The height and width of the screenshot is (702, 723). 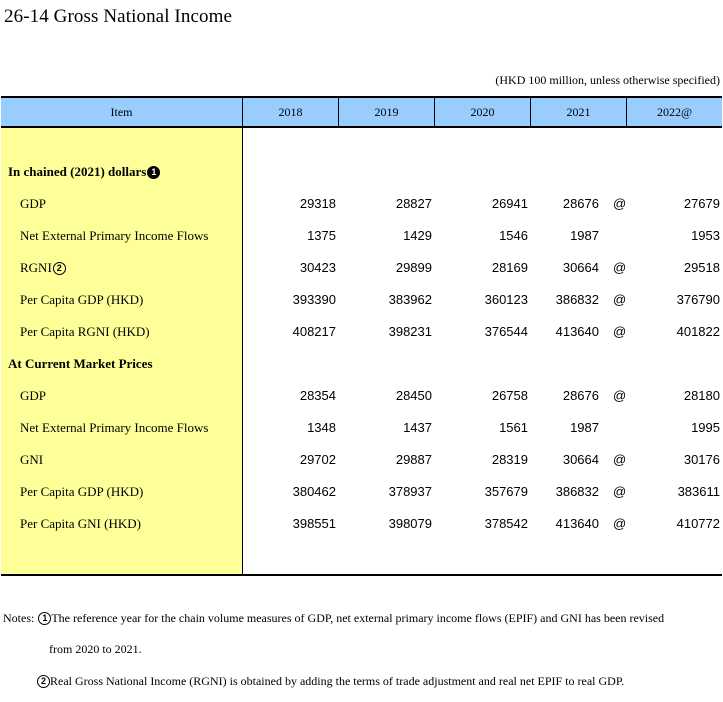 I want to click on note-1-marker: 1, so click(x=45, y=618).